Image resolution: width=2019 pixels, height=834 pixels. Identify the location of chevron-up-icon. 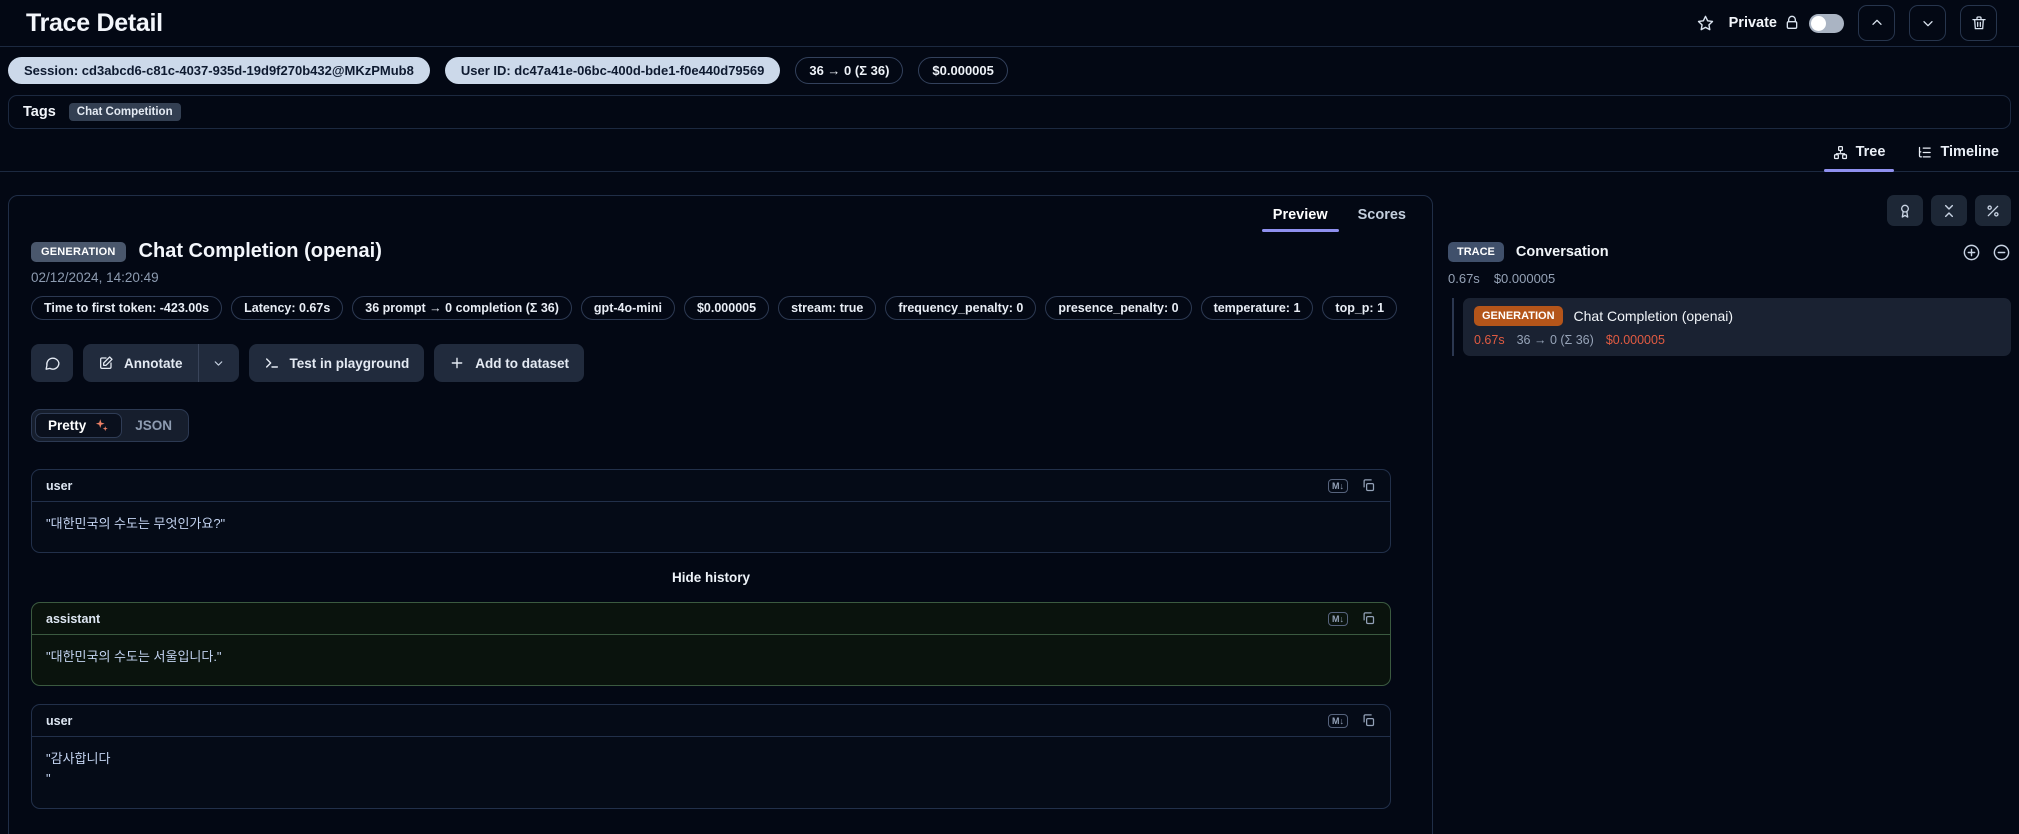
(1877, 23).